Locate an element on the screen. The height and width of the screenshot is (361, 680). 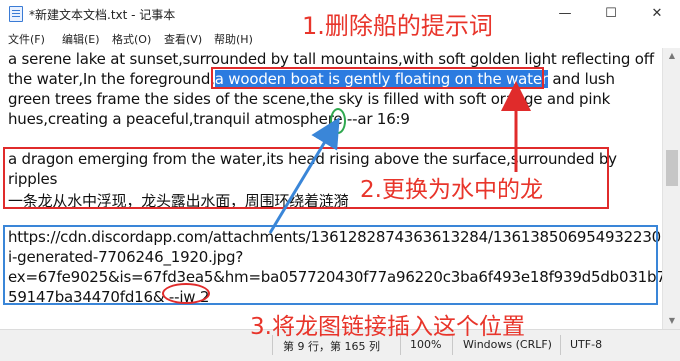
menu-view: 查看(V) is located at coordinates (183, 39).